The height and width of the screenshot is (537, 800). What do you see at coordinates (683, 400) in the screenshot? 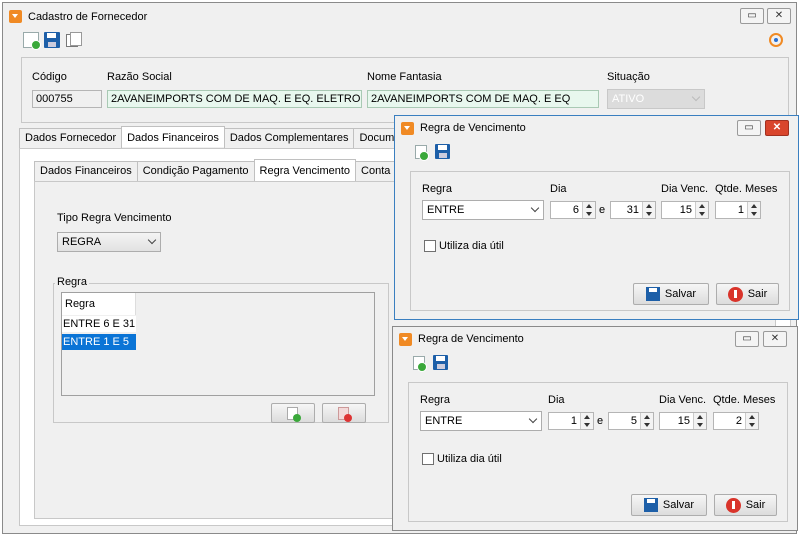
I see `dialog2-diavenc-label: Dia Venc.` at bounding box center [683, 400].